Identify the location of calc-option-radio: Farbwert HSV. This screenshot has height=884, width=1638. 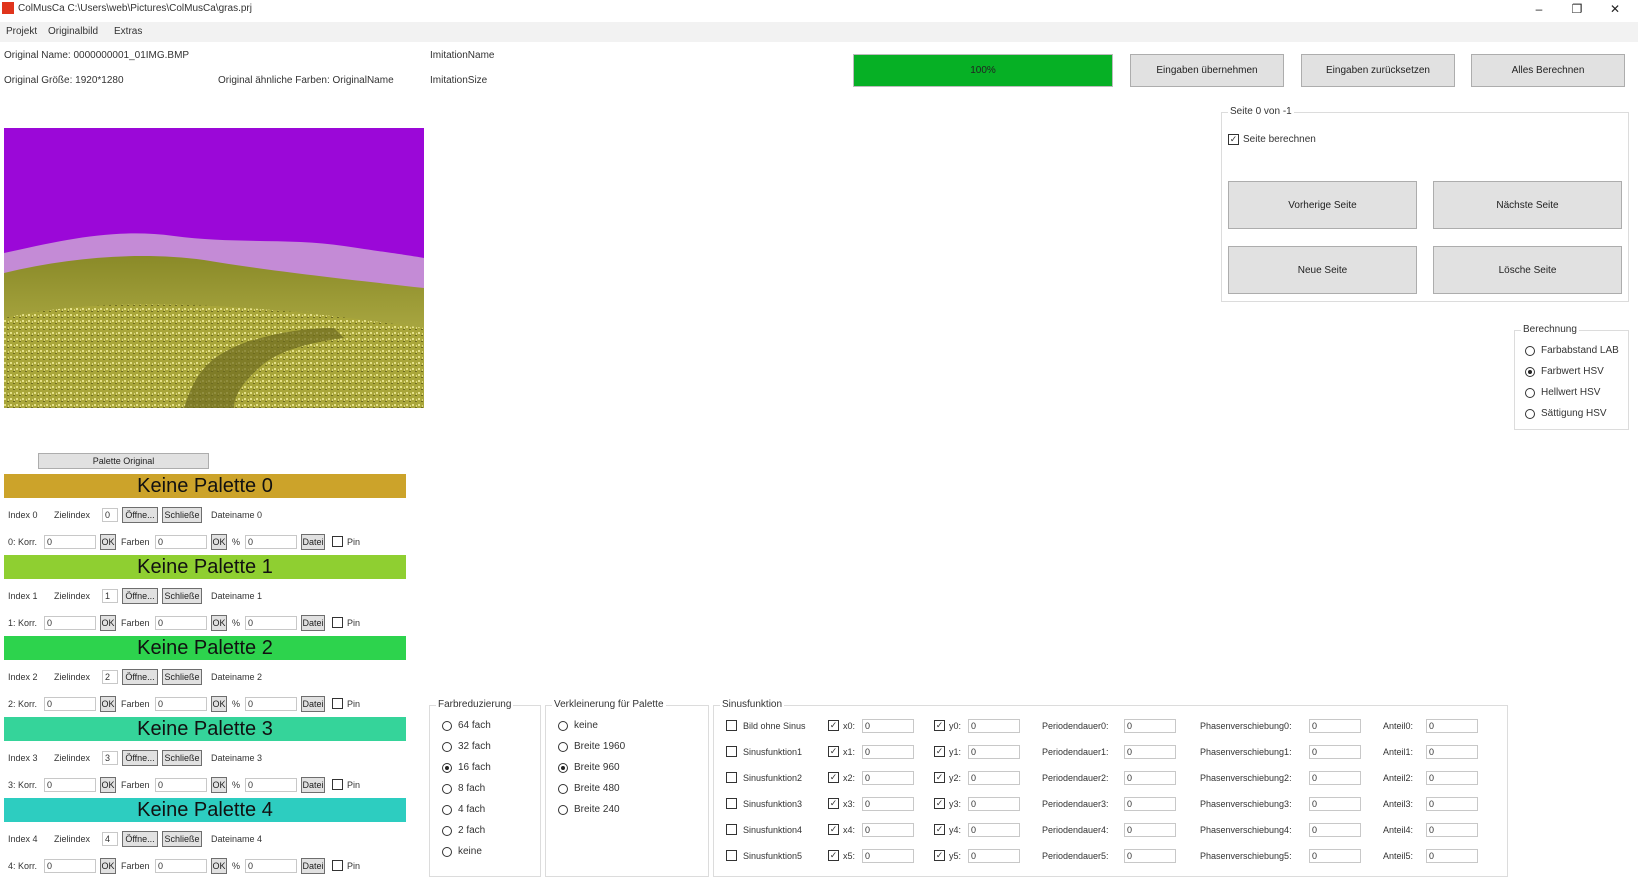
(1564, 371).